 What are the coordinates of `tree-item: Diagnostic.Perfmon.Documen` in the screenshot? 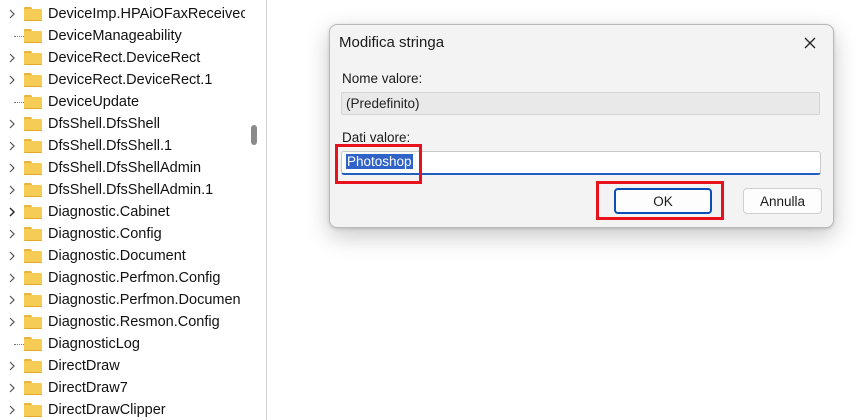 It's located at (122, 300).